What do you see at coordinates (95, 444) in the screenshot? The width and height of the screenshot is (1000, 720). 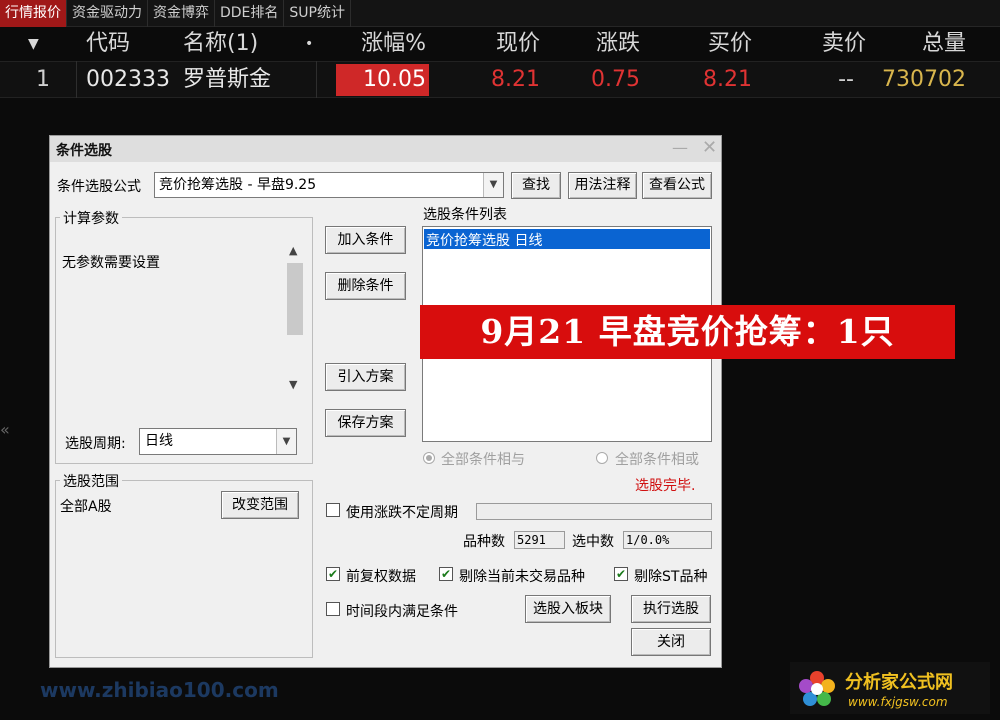 I see `period-label: 选股周期:` at bounding box center [95, 444].